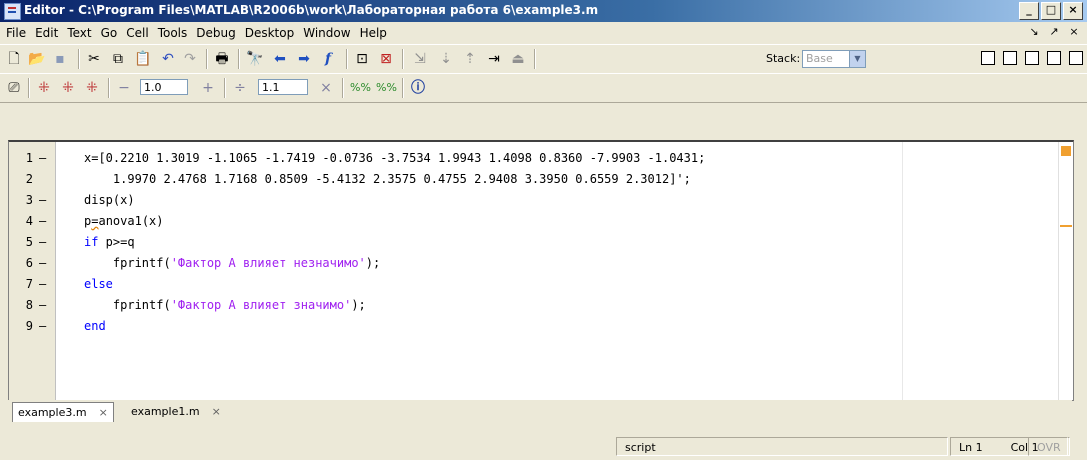  Describe the element at coordinates (783, 58) in the screenshot. I see `stack-label: Stack:` at that location.